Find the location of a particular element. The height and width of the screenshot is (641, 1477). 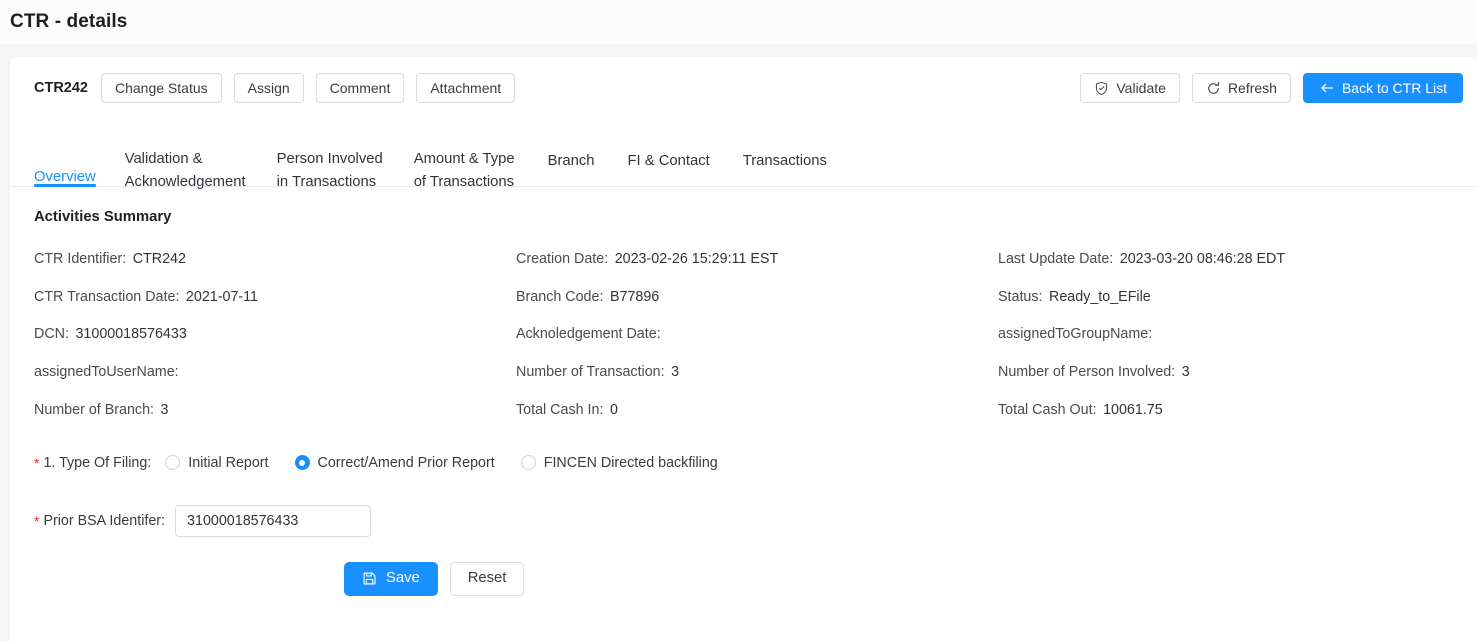

tab-validation-acknowledgement-label: Validation & Acknowledgement is located at coordinates (185, 170).